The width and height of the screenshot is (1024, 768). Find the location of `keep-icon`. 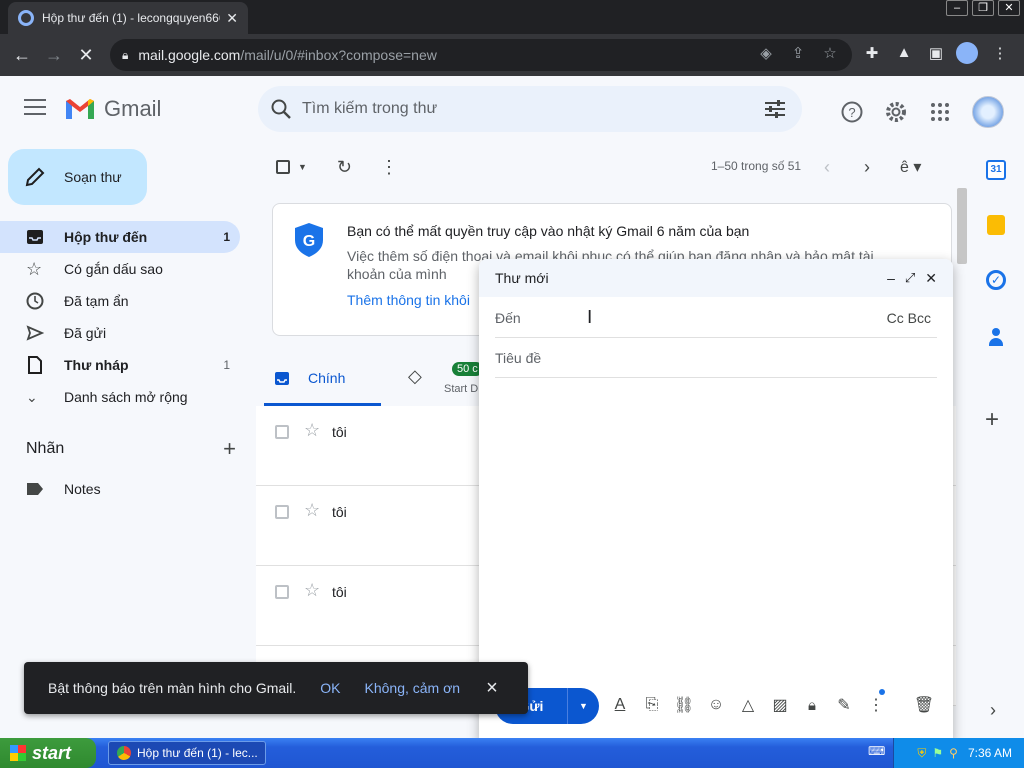

keep-icon is located at coordinates (996, 225).